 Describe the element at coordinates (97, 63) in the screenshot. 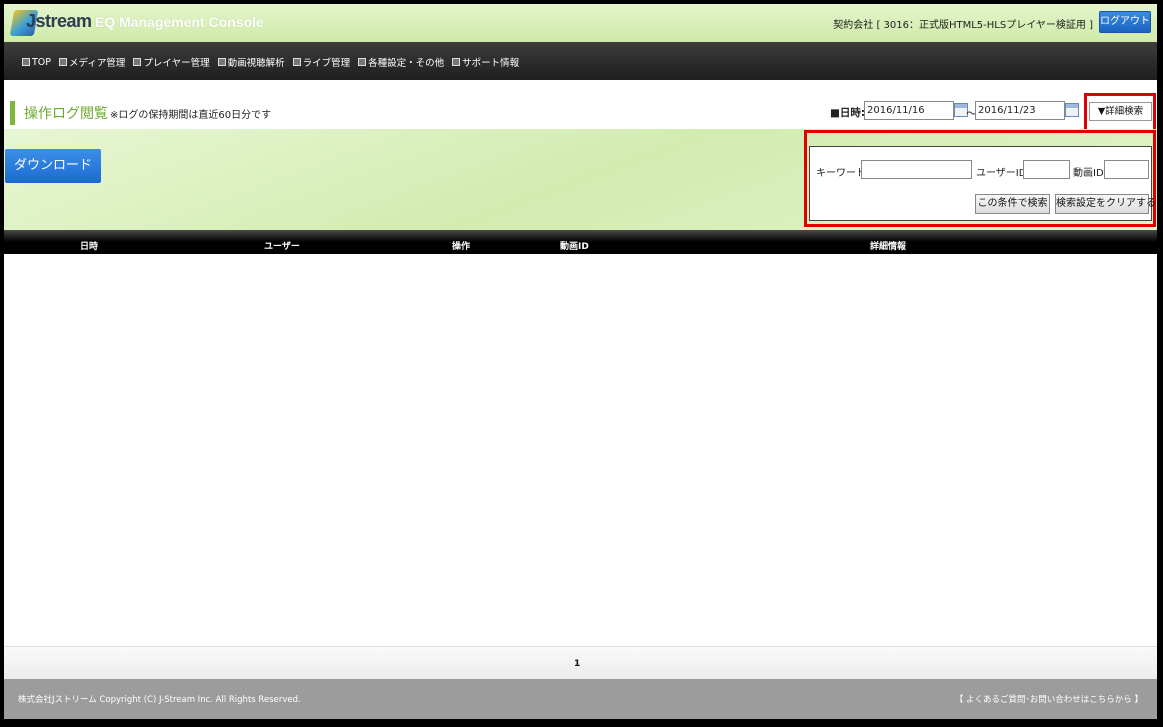

I see `nav-item-label: メディア管理` at that location.